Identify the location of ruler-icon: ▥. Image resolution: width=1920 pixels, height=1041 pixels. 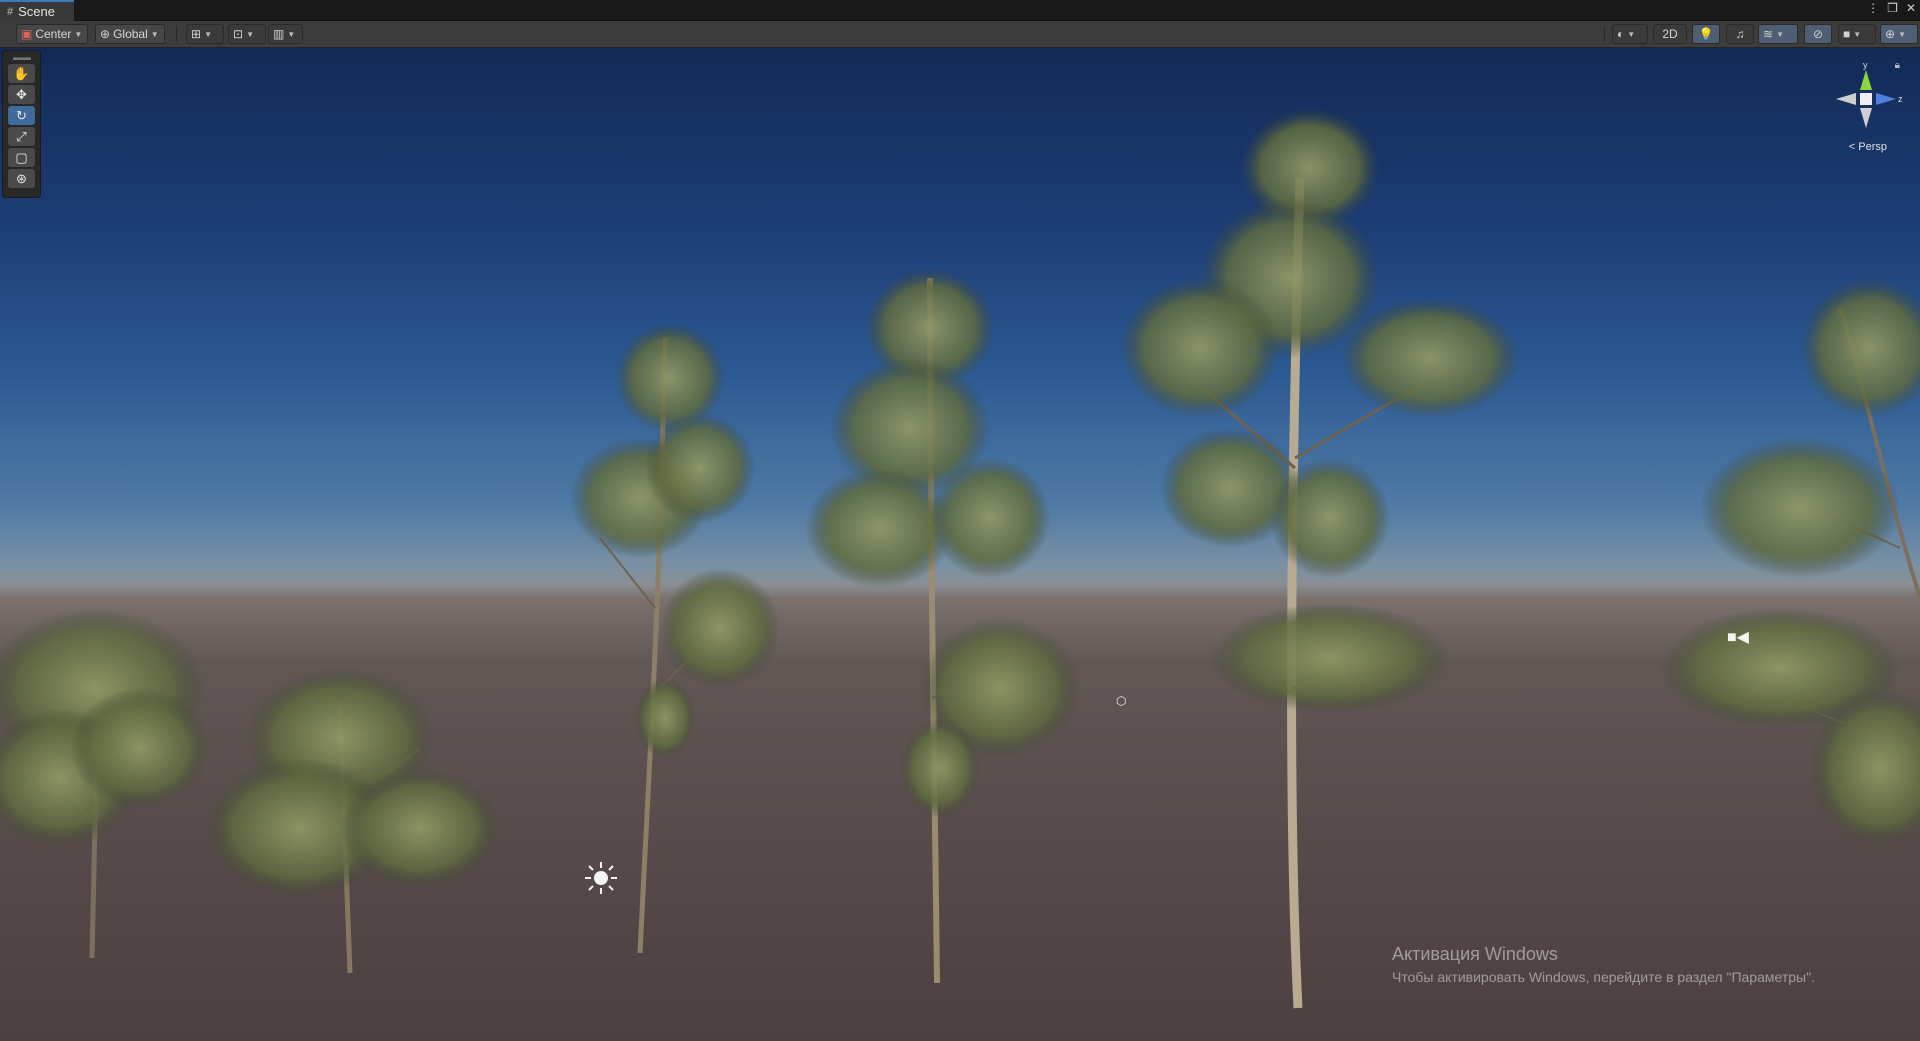
(279, 34).